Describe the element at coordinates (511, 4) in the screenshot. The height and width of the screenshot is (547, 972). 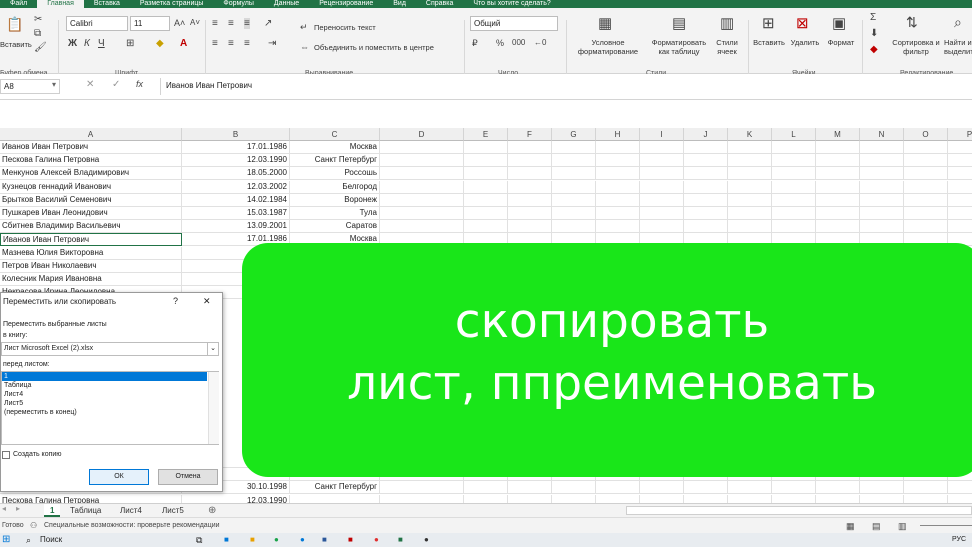
I see `tell-me: Что вы хотите сделать?` at that location.